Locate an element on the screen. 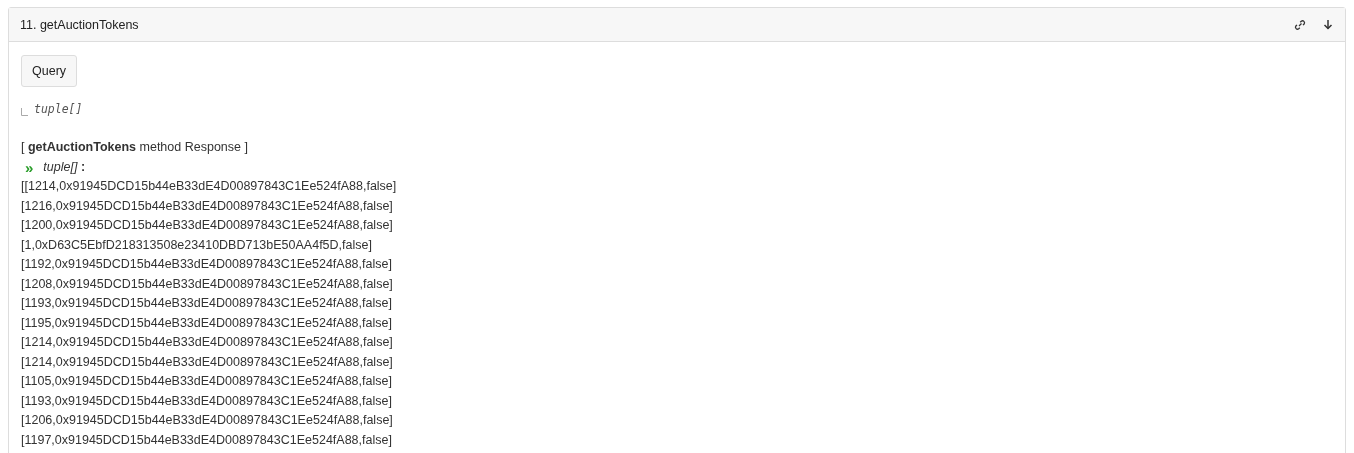 This screenshot has width=1354, height=453. result-line: [1192,0x91945DCD15b44eB33dE4D00897843C1Ee524fA88,false] is located at coordinates (207, 264).